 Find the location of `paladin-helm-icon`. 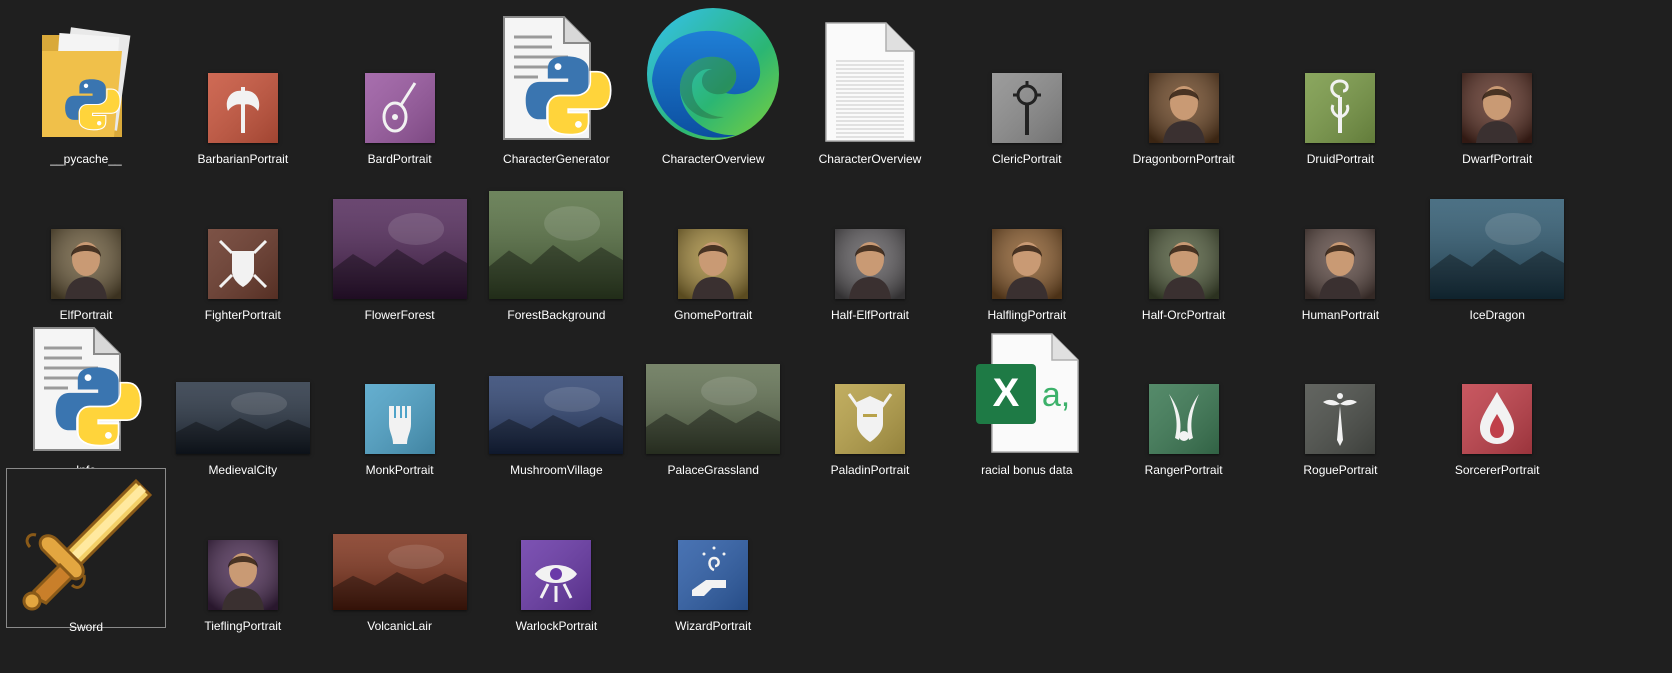

paladin-helm-icon is located at coordinates (870, 385).